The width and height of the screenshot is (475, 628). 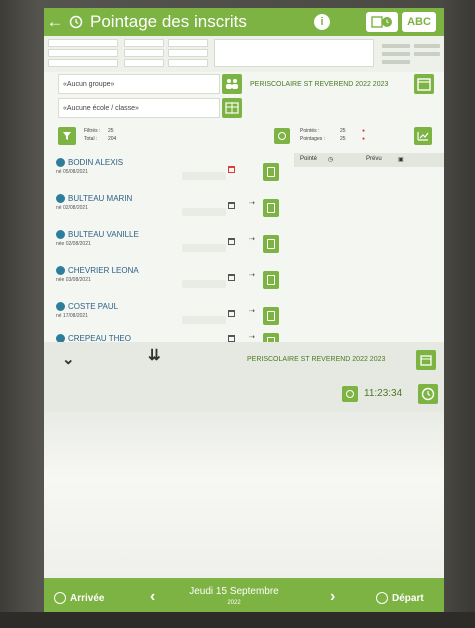 I want to click on options-panel, so click(x=244, y=54).